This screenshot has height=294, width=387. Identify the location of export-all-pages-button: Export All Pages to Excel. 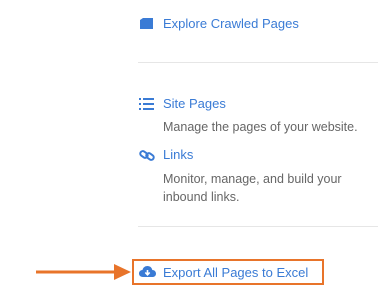
(229, 273).